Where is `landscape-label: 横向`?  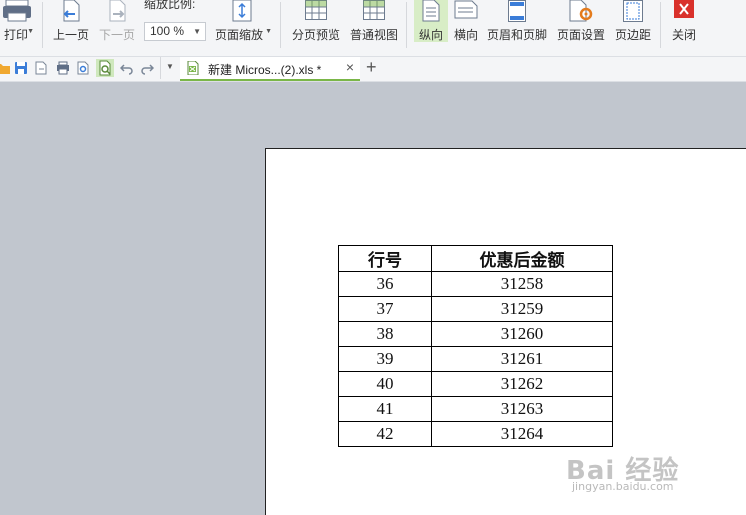 landscape-label: 横向 is located at coordinates (465, 35).